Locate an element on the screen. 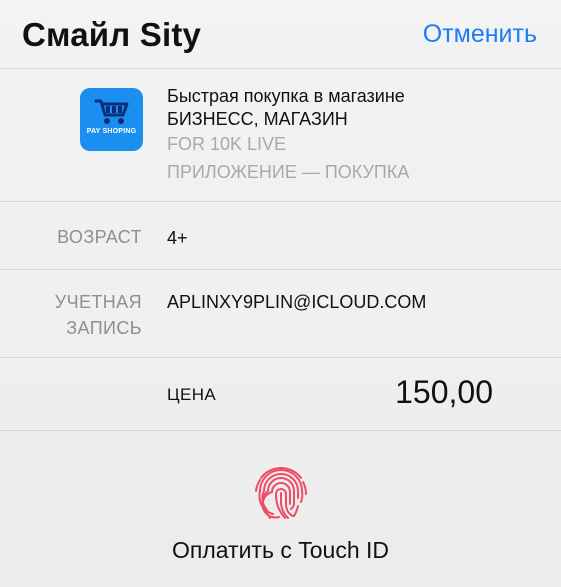 The width and height of the screenshot is (561, 587). account-label-line1: УЧЕТНАЯ is located at coordinates (98, 302).